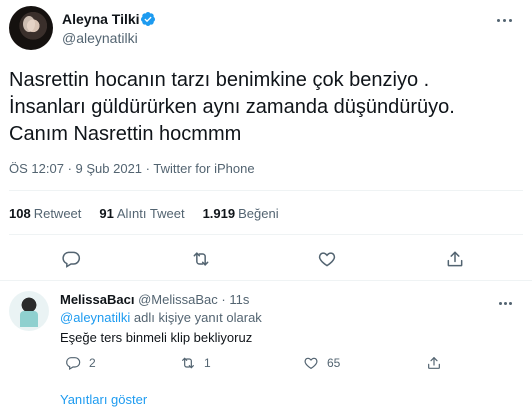  Describe the element at coordinates (103, 399) in the screenshot. I see `show-replies-link: Yanıtları göster` at that location.